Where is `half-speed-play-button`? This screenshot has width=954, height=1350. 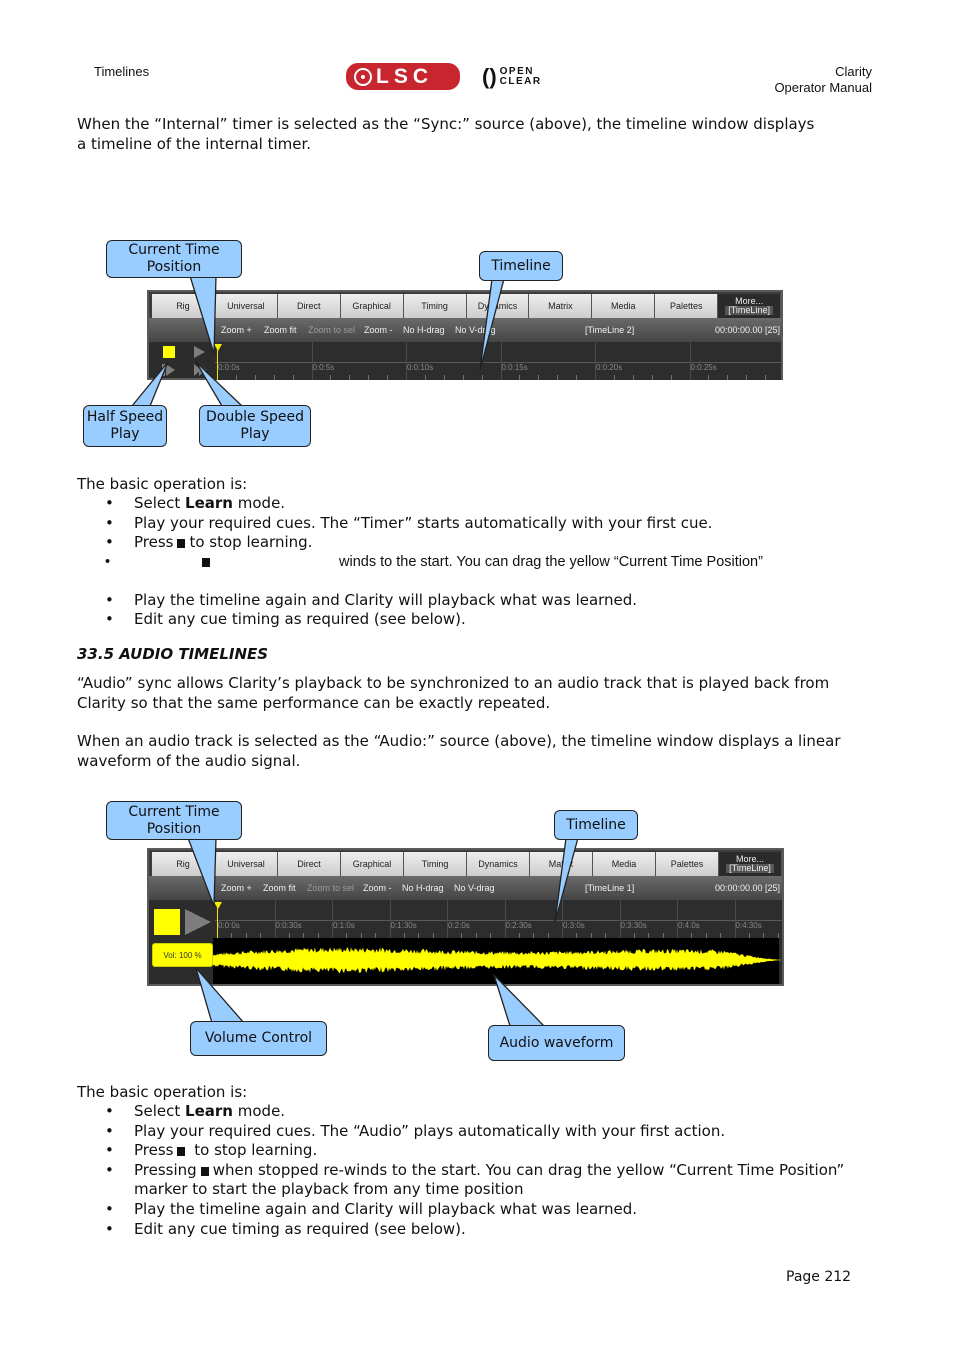 half-speed-play-button is located at coordinates (169, 370).